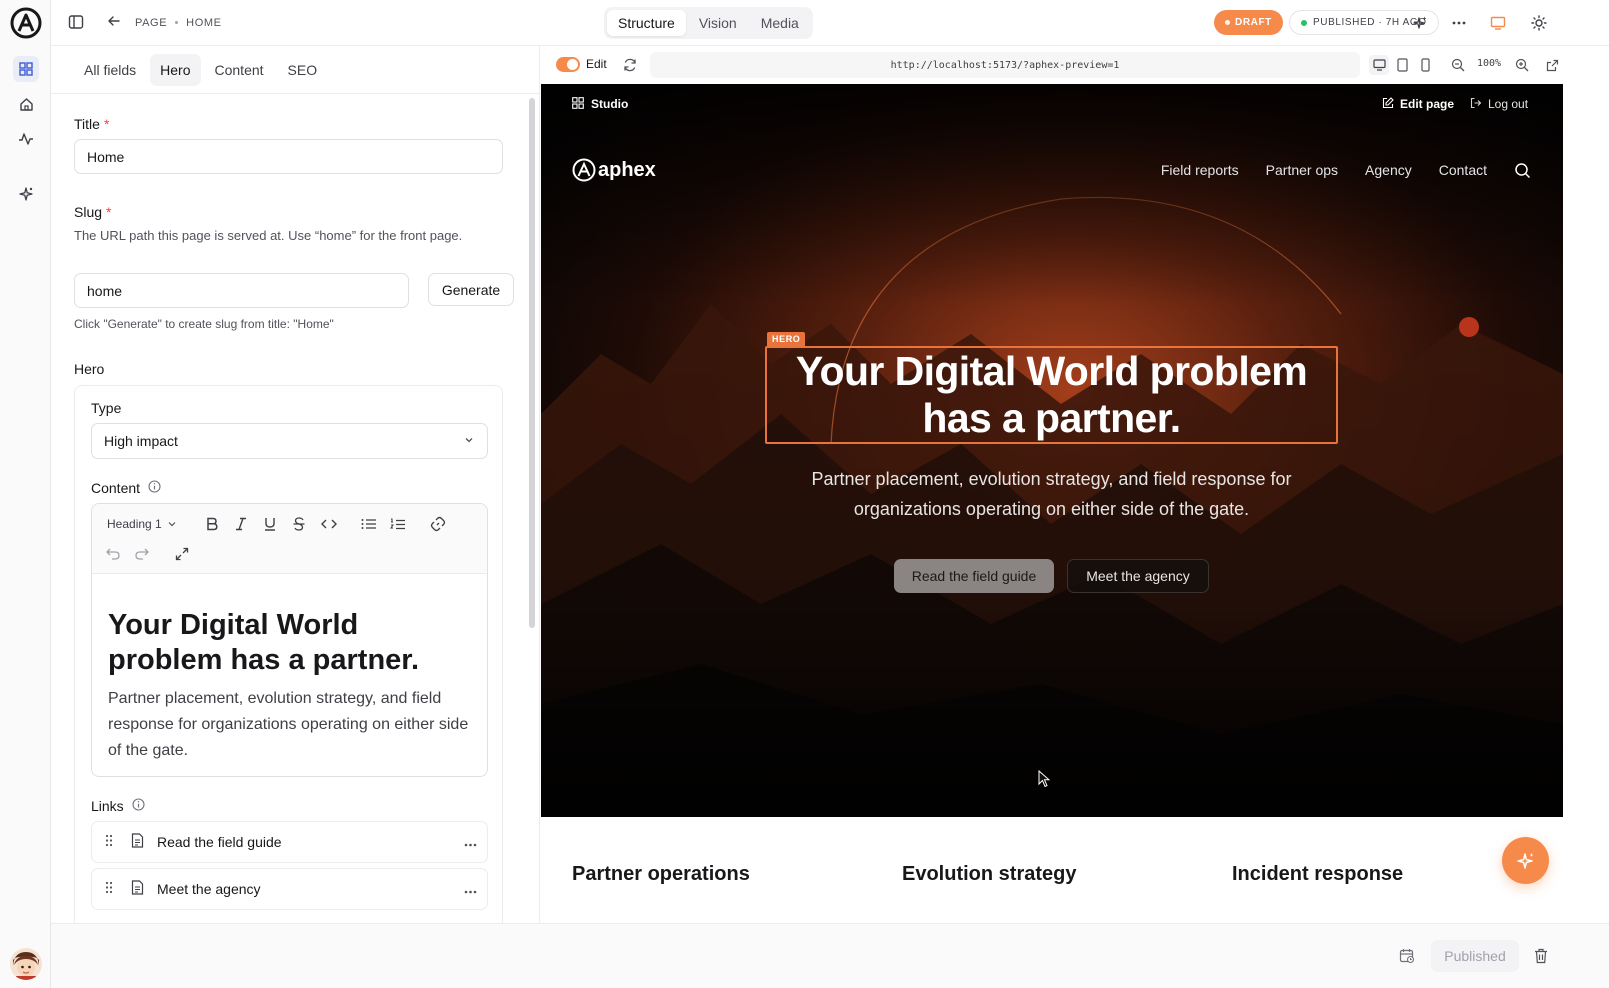 Image resolution: width=1609 pixels, height=988 pixels. I want to click on tab-seo: SEO, so click(303, 70).